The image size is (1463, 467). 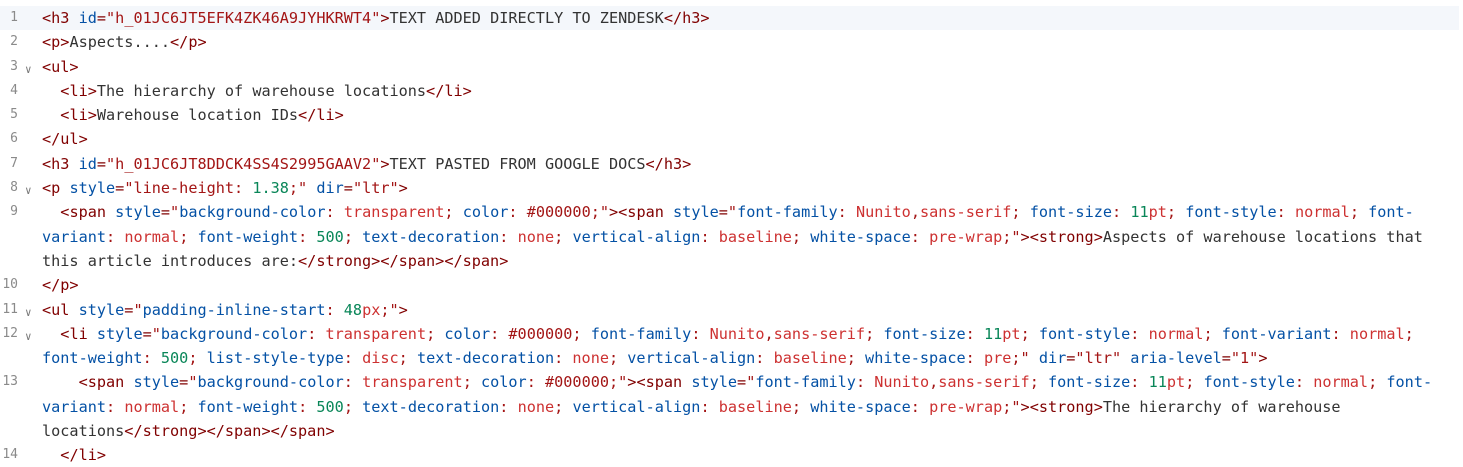 What do you see at coordinates (10, 382) in the screenshot?
I see `line-number: 13` at bounding box center [10, 382].